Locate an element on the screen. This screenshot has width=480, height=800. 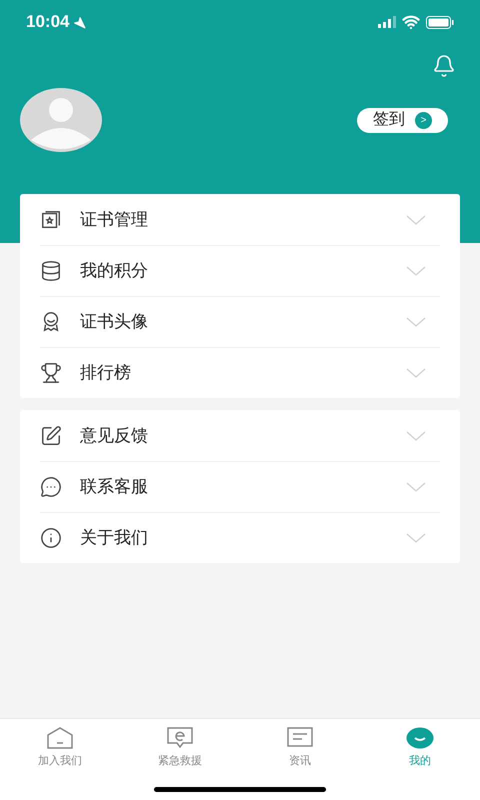
document-icon is located at coordinates (300, 738).